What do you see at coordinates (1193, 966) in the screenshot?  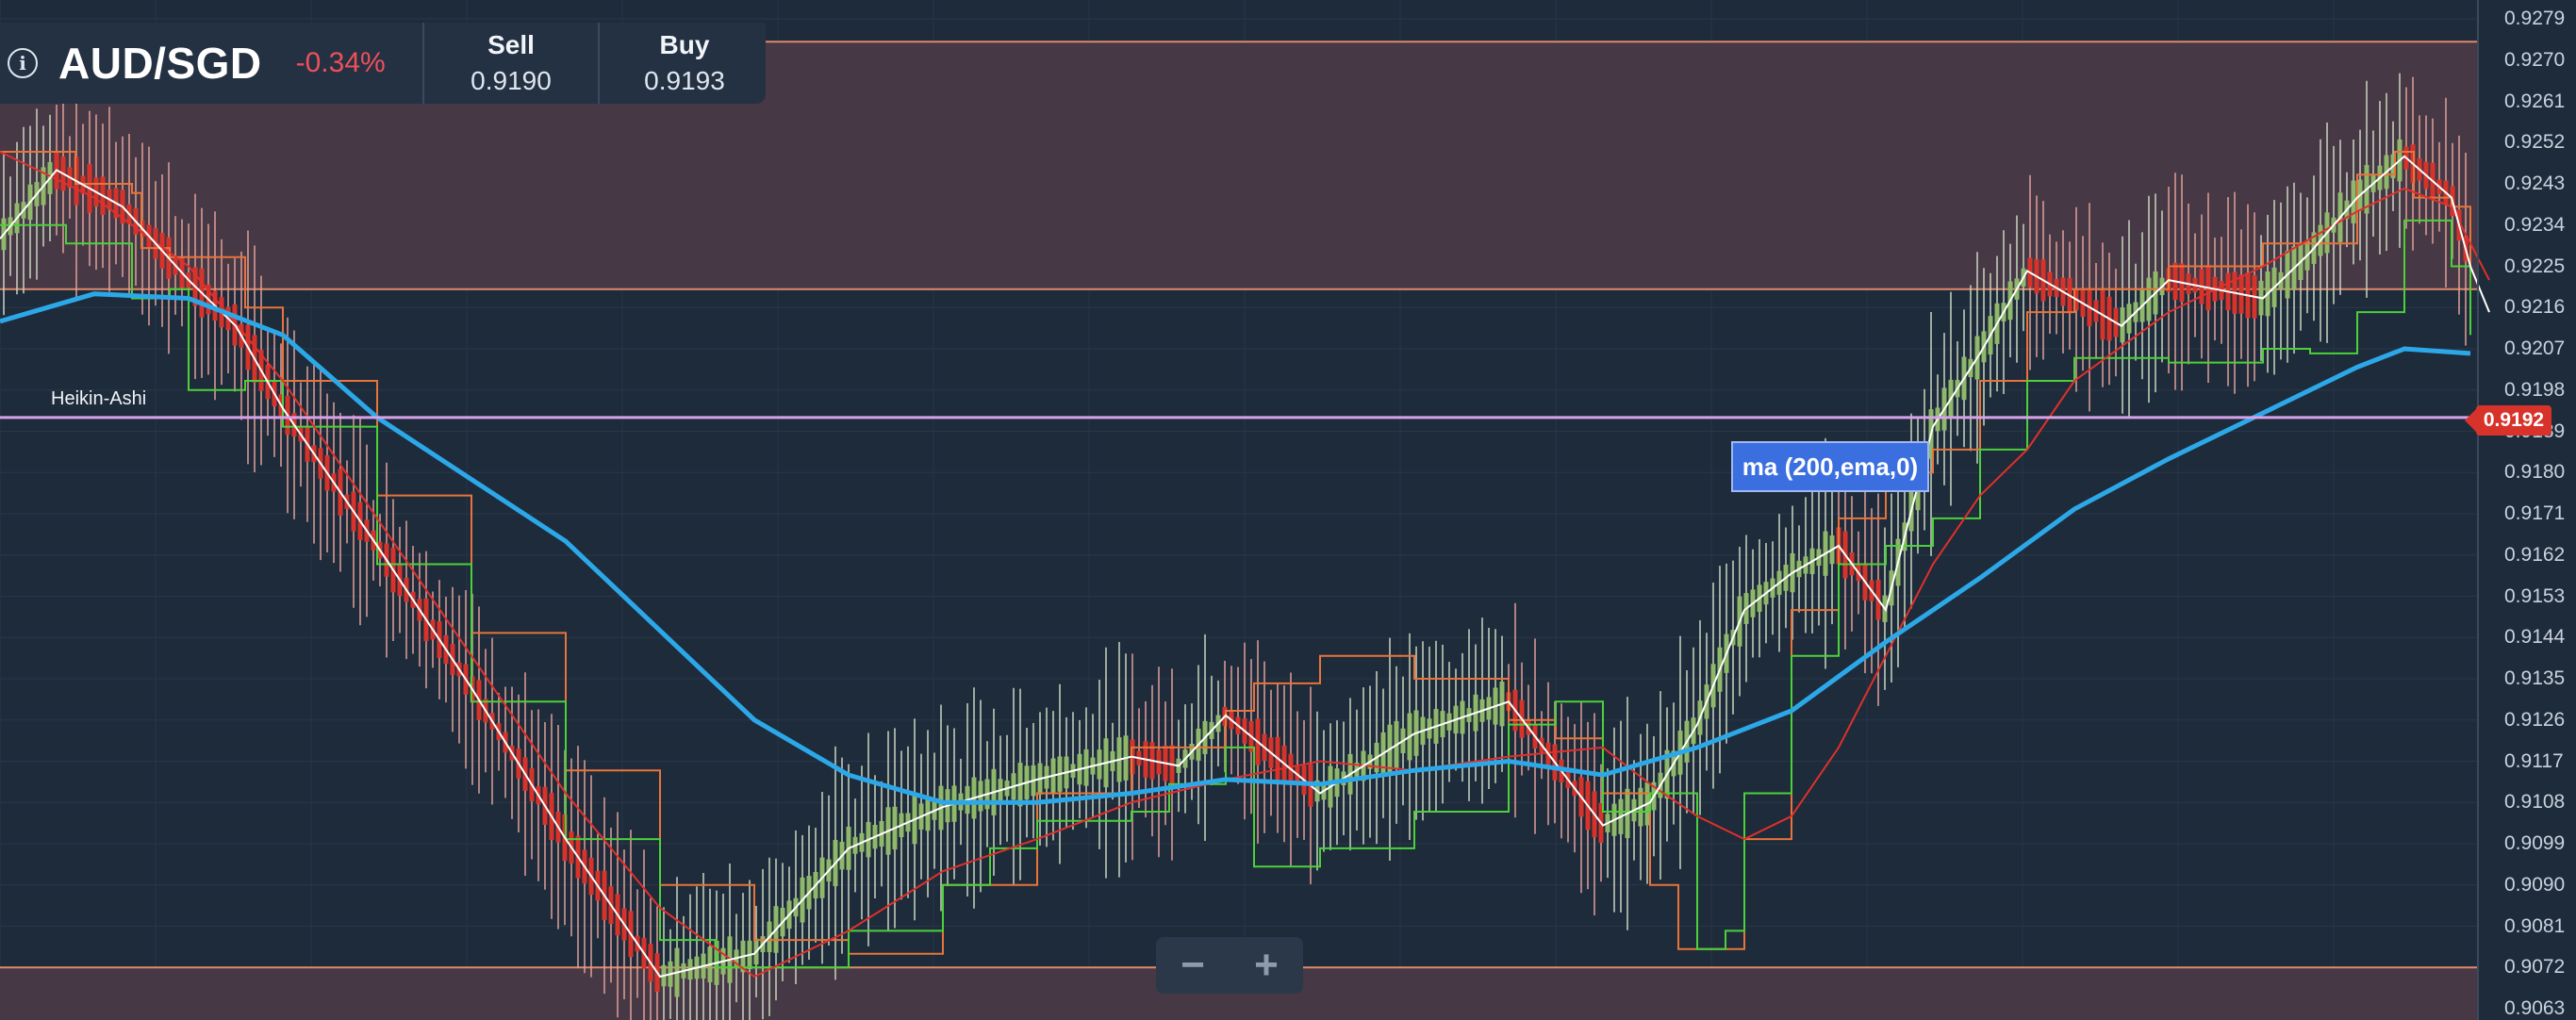 I see `zoom-out-button: −` at bounding box center [1193, 966].